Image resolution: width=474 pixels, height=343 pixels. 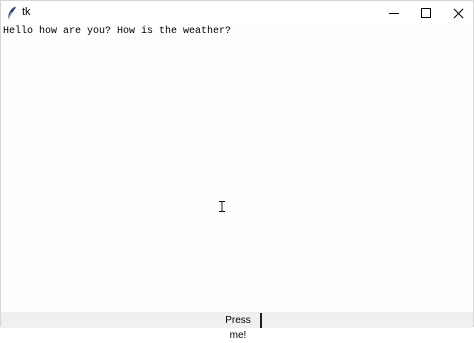 I want to click on title-bar: tk, so click(x=237, y=13).